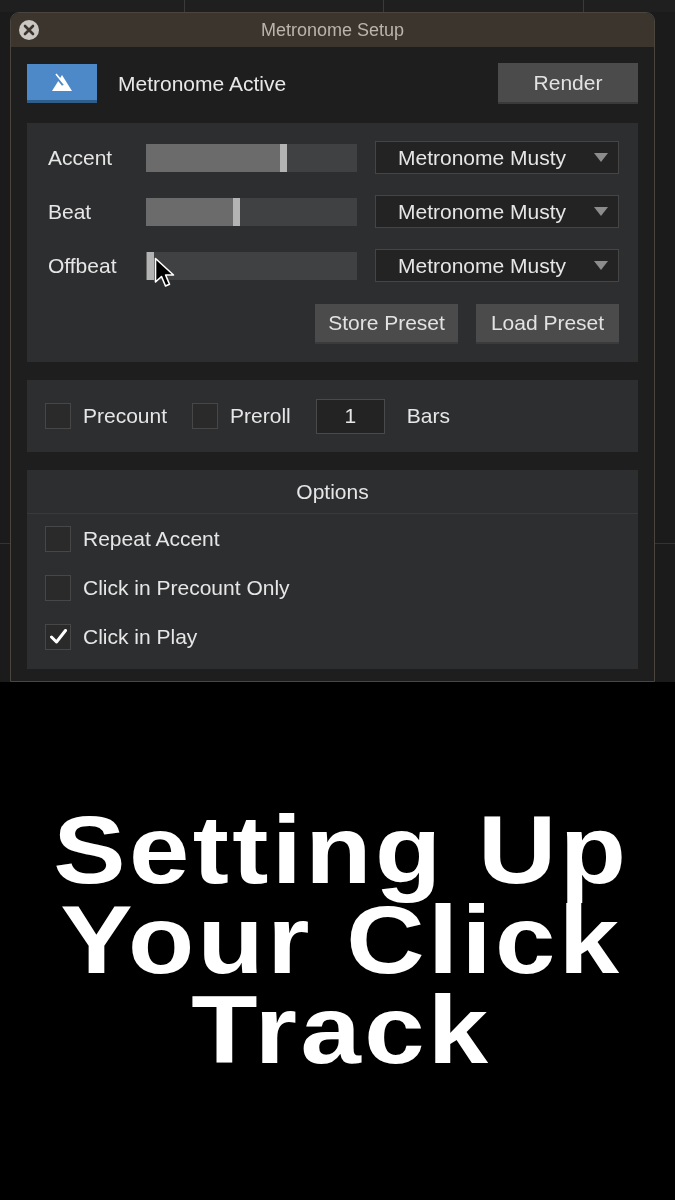 Image resolution: width=675 pixels, height=1200 pixels. What do you see at coordinates (70, 211) in the screenshot?
I see `slider-label: Beat` at bounding box center [70, 211].